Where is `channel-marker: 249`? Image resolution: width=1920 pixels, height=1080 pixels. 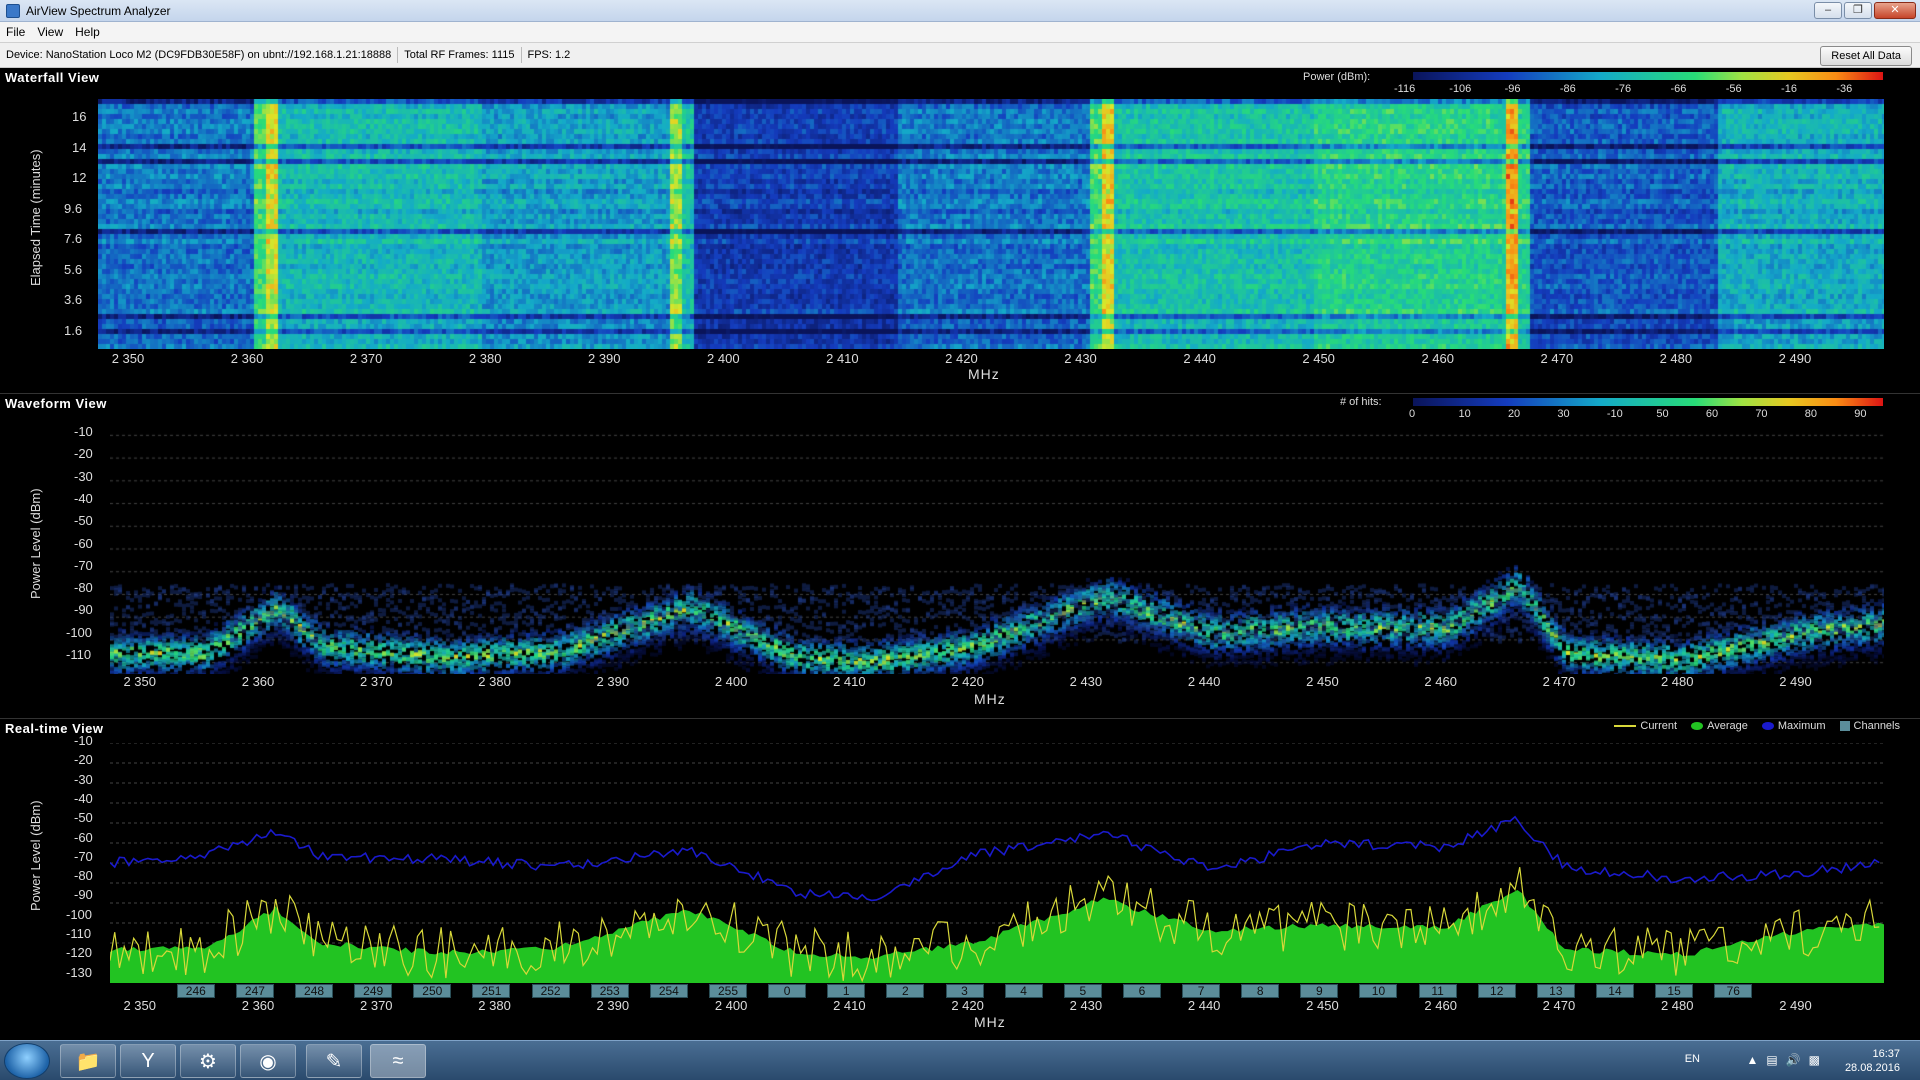 channel-marker: 249 is located at coordinates (373, 991).